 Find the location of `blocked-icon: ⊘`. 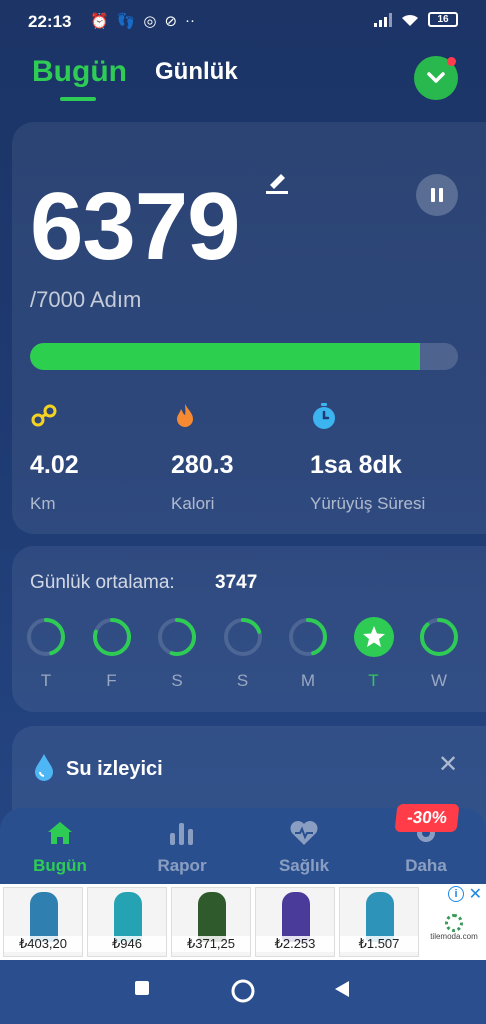

blocked-icon: ⊘ is located at coordinates (171, 21).